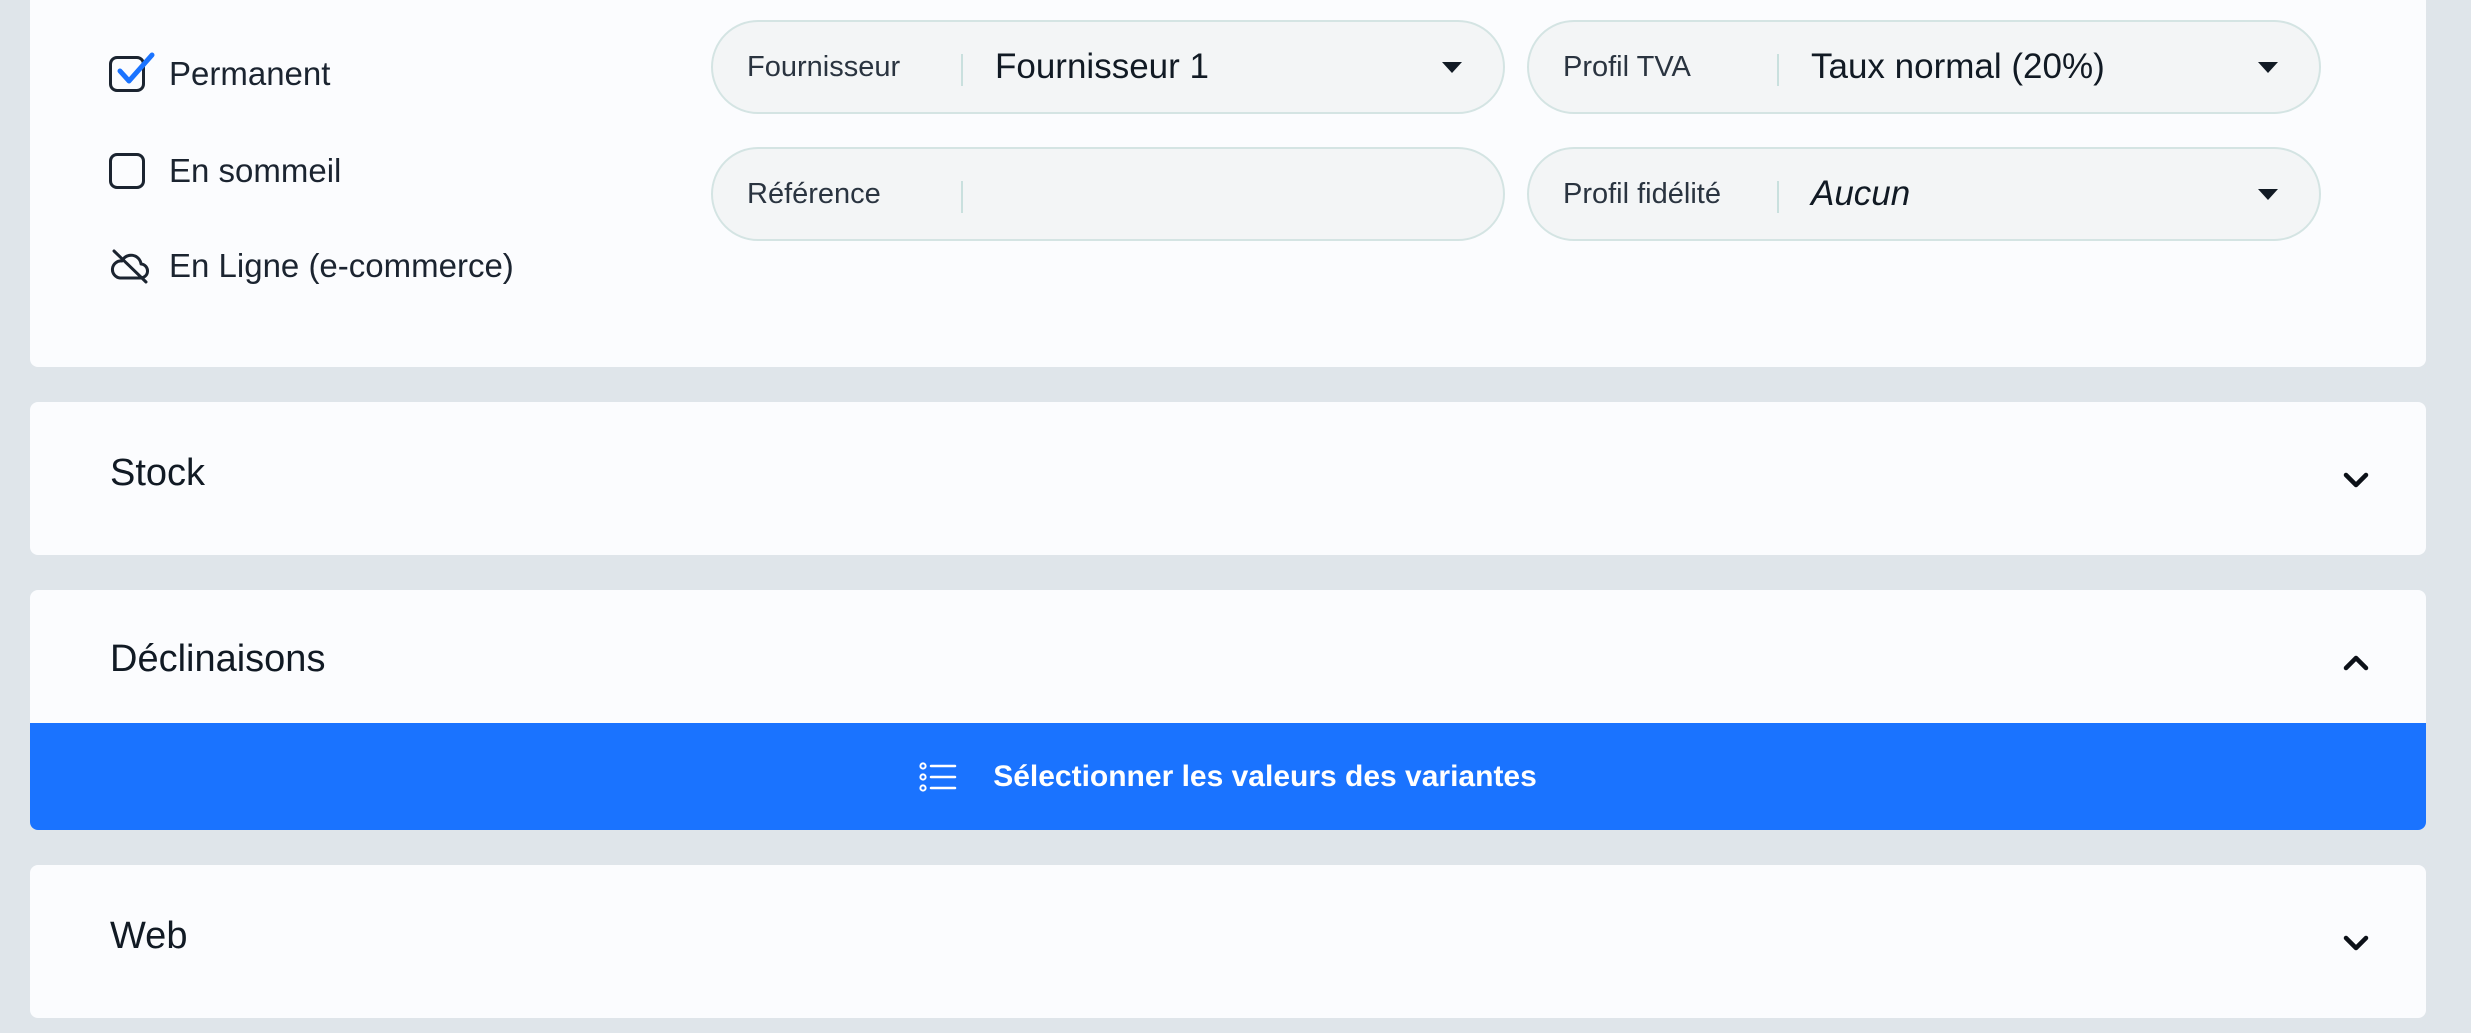 The image size is (2471, 1033). Describe the element at coordinates (158, 473) in the screenshot. I see `stock-section-title: Stock` at that location.